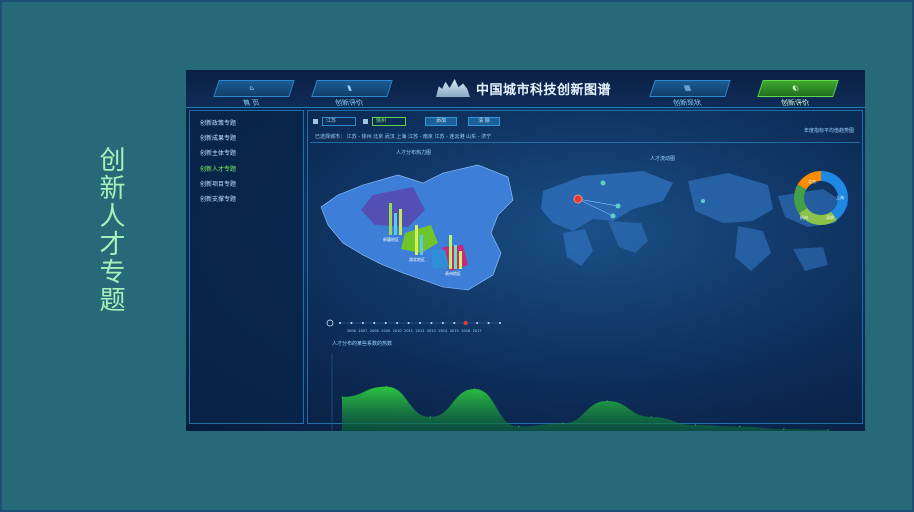 This screenshot has height=512, width=914. What do you see at coordinates (585, 408) in the screenshot?
I see `area-series` at bounding box center [585, 408].